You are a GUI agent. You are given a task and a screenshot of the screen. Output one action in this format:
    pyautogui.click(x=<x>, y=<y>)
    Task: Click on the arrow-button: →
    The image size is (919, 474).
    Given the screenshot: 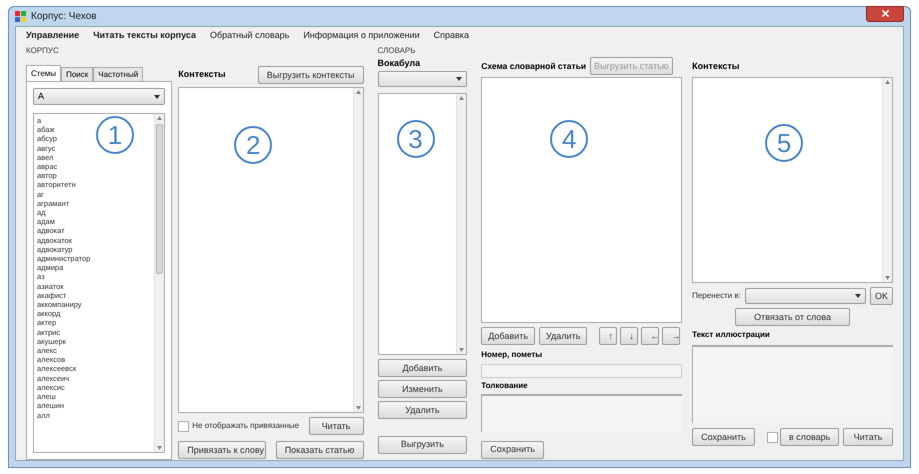 What is the action you would take?
    pyautogui.click(x=671, y=336)
    